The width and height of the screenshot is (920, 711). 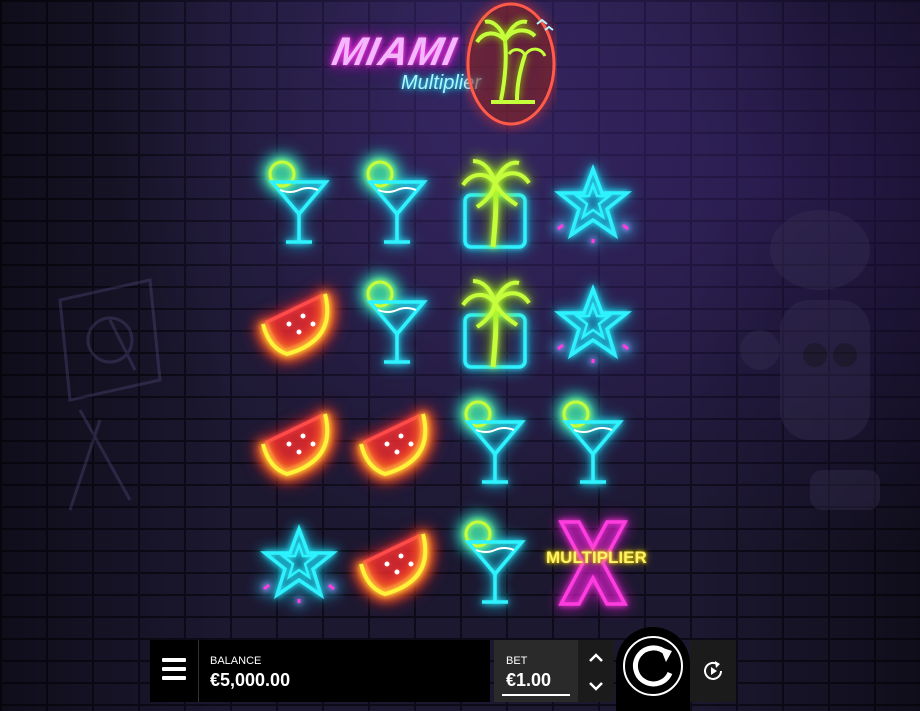 What do you see at coordinates (174, 671) in the screenshot?
I see `hamburger-menu-icon` at bounding box center [174, 671].